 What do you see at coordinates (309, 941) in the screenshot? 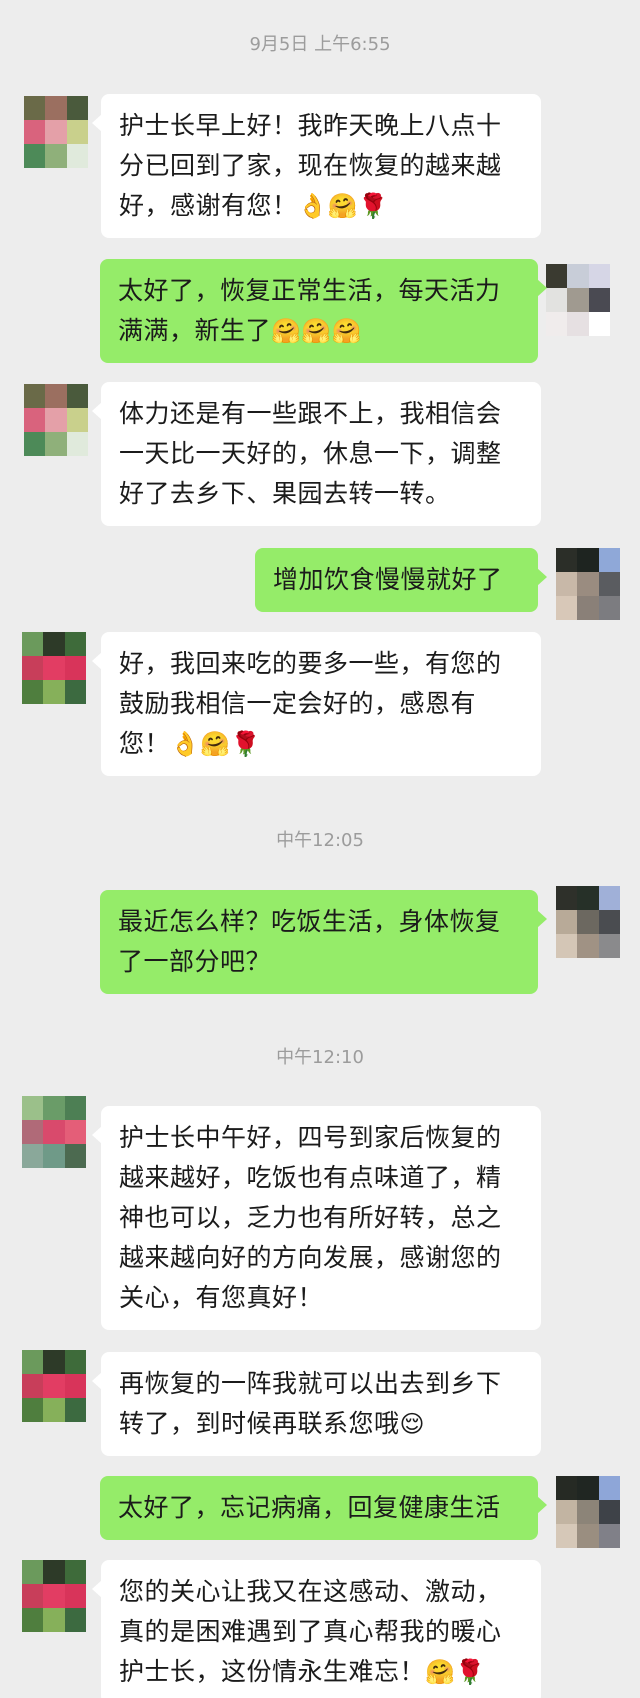
I see `message-text: 最近怎么样？吃饭生活，身体恢复了一部分吧？` at bounding box center [309, 941].